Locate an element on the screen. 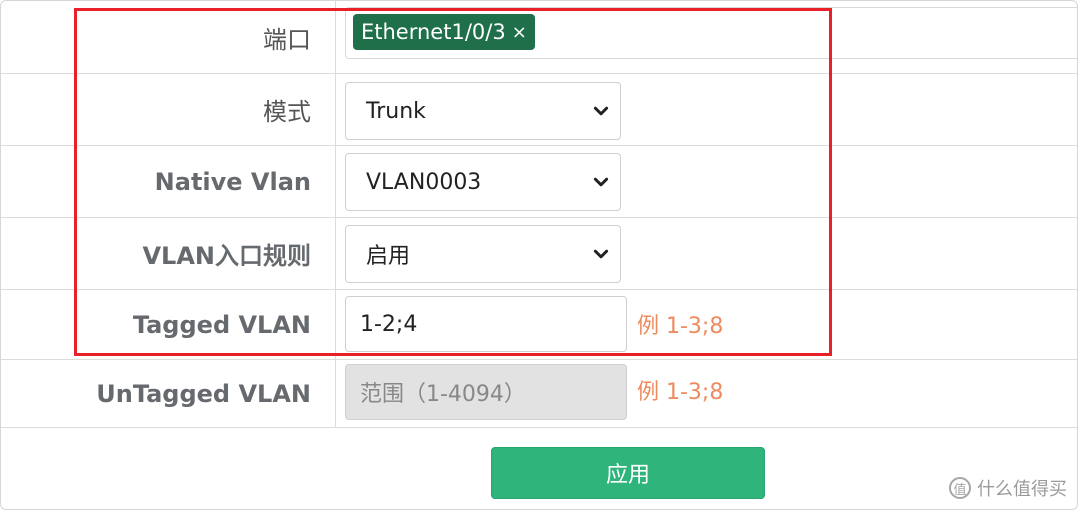 The width and height of the screenshot is (1080, 512). mode-select: Trunk is located at coordinates (483, 111).